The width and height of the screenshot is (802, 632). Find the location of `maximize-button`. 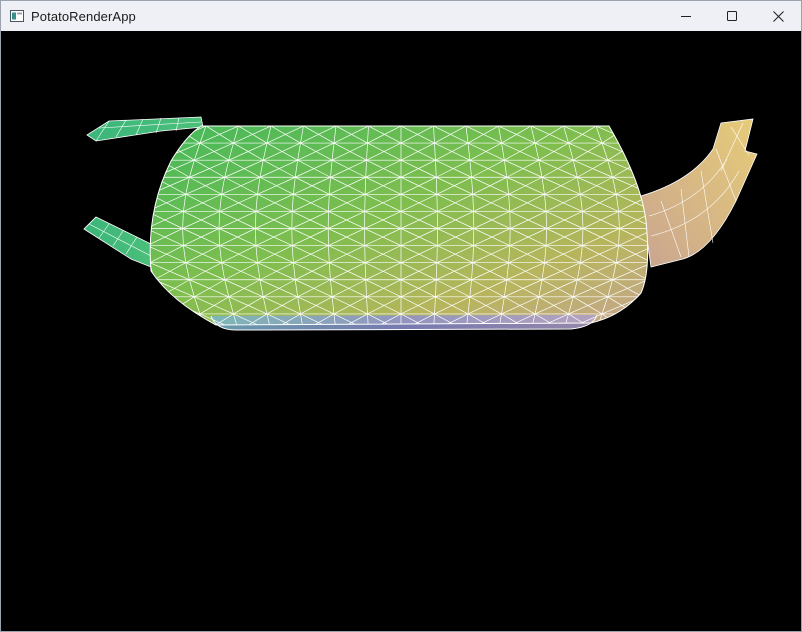

maximize-button is located at coordinates (732, 16).